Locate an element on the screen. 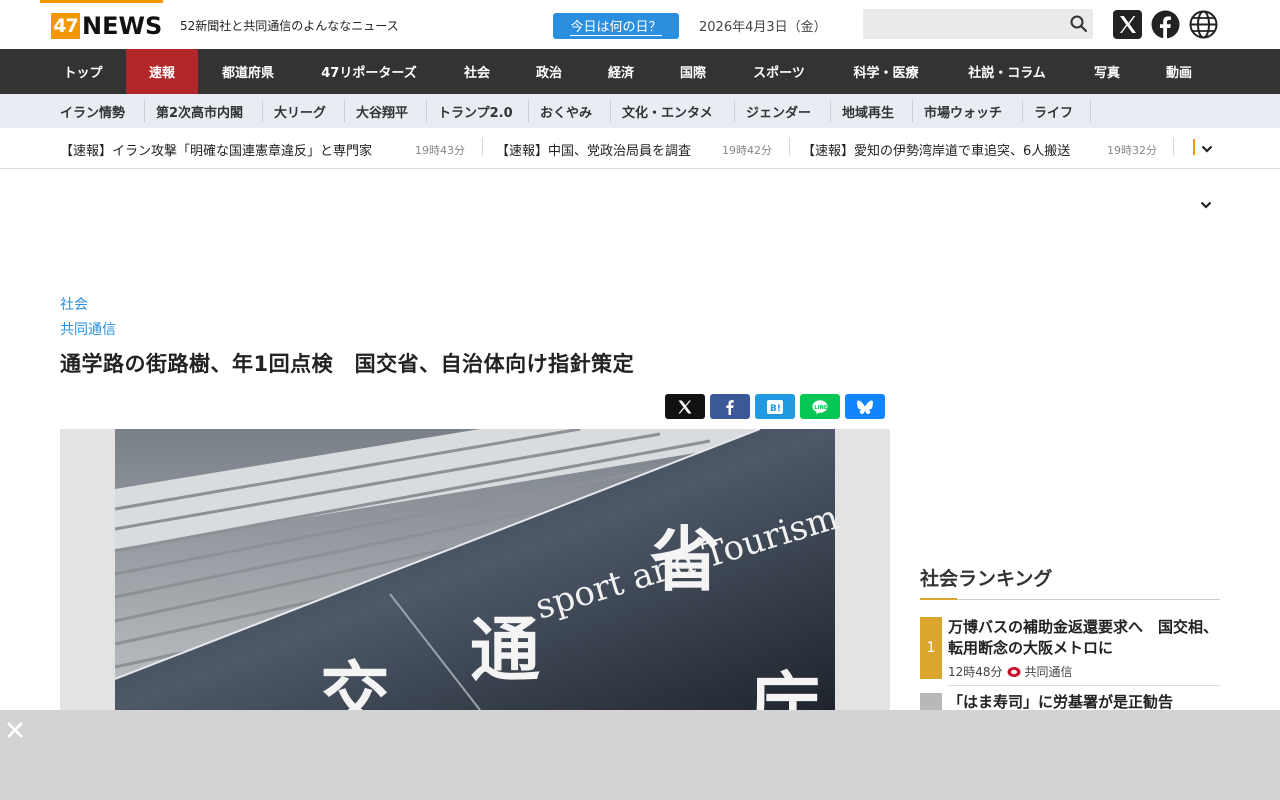 This screenshot has width=1280, height=800. subnav-item: 大谷翔平 is located at coordinates (382, 111).